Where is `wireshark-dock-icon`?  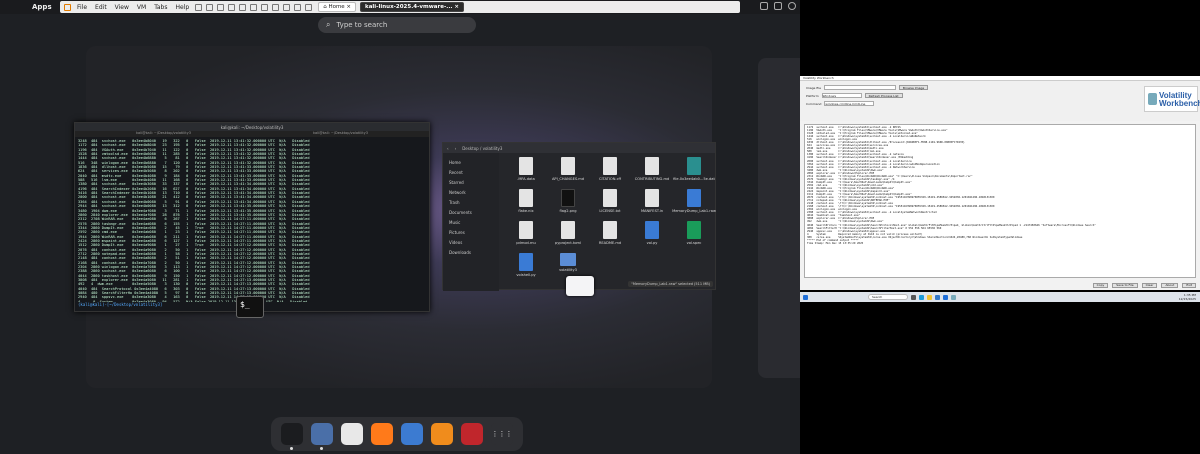 wireshark-dock-icon is located at coordinates (412, 434).